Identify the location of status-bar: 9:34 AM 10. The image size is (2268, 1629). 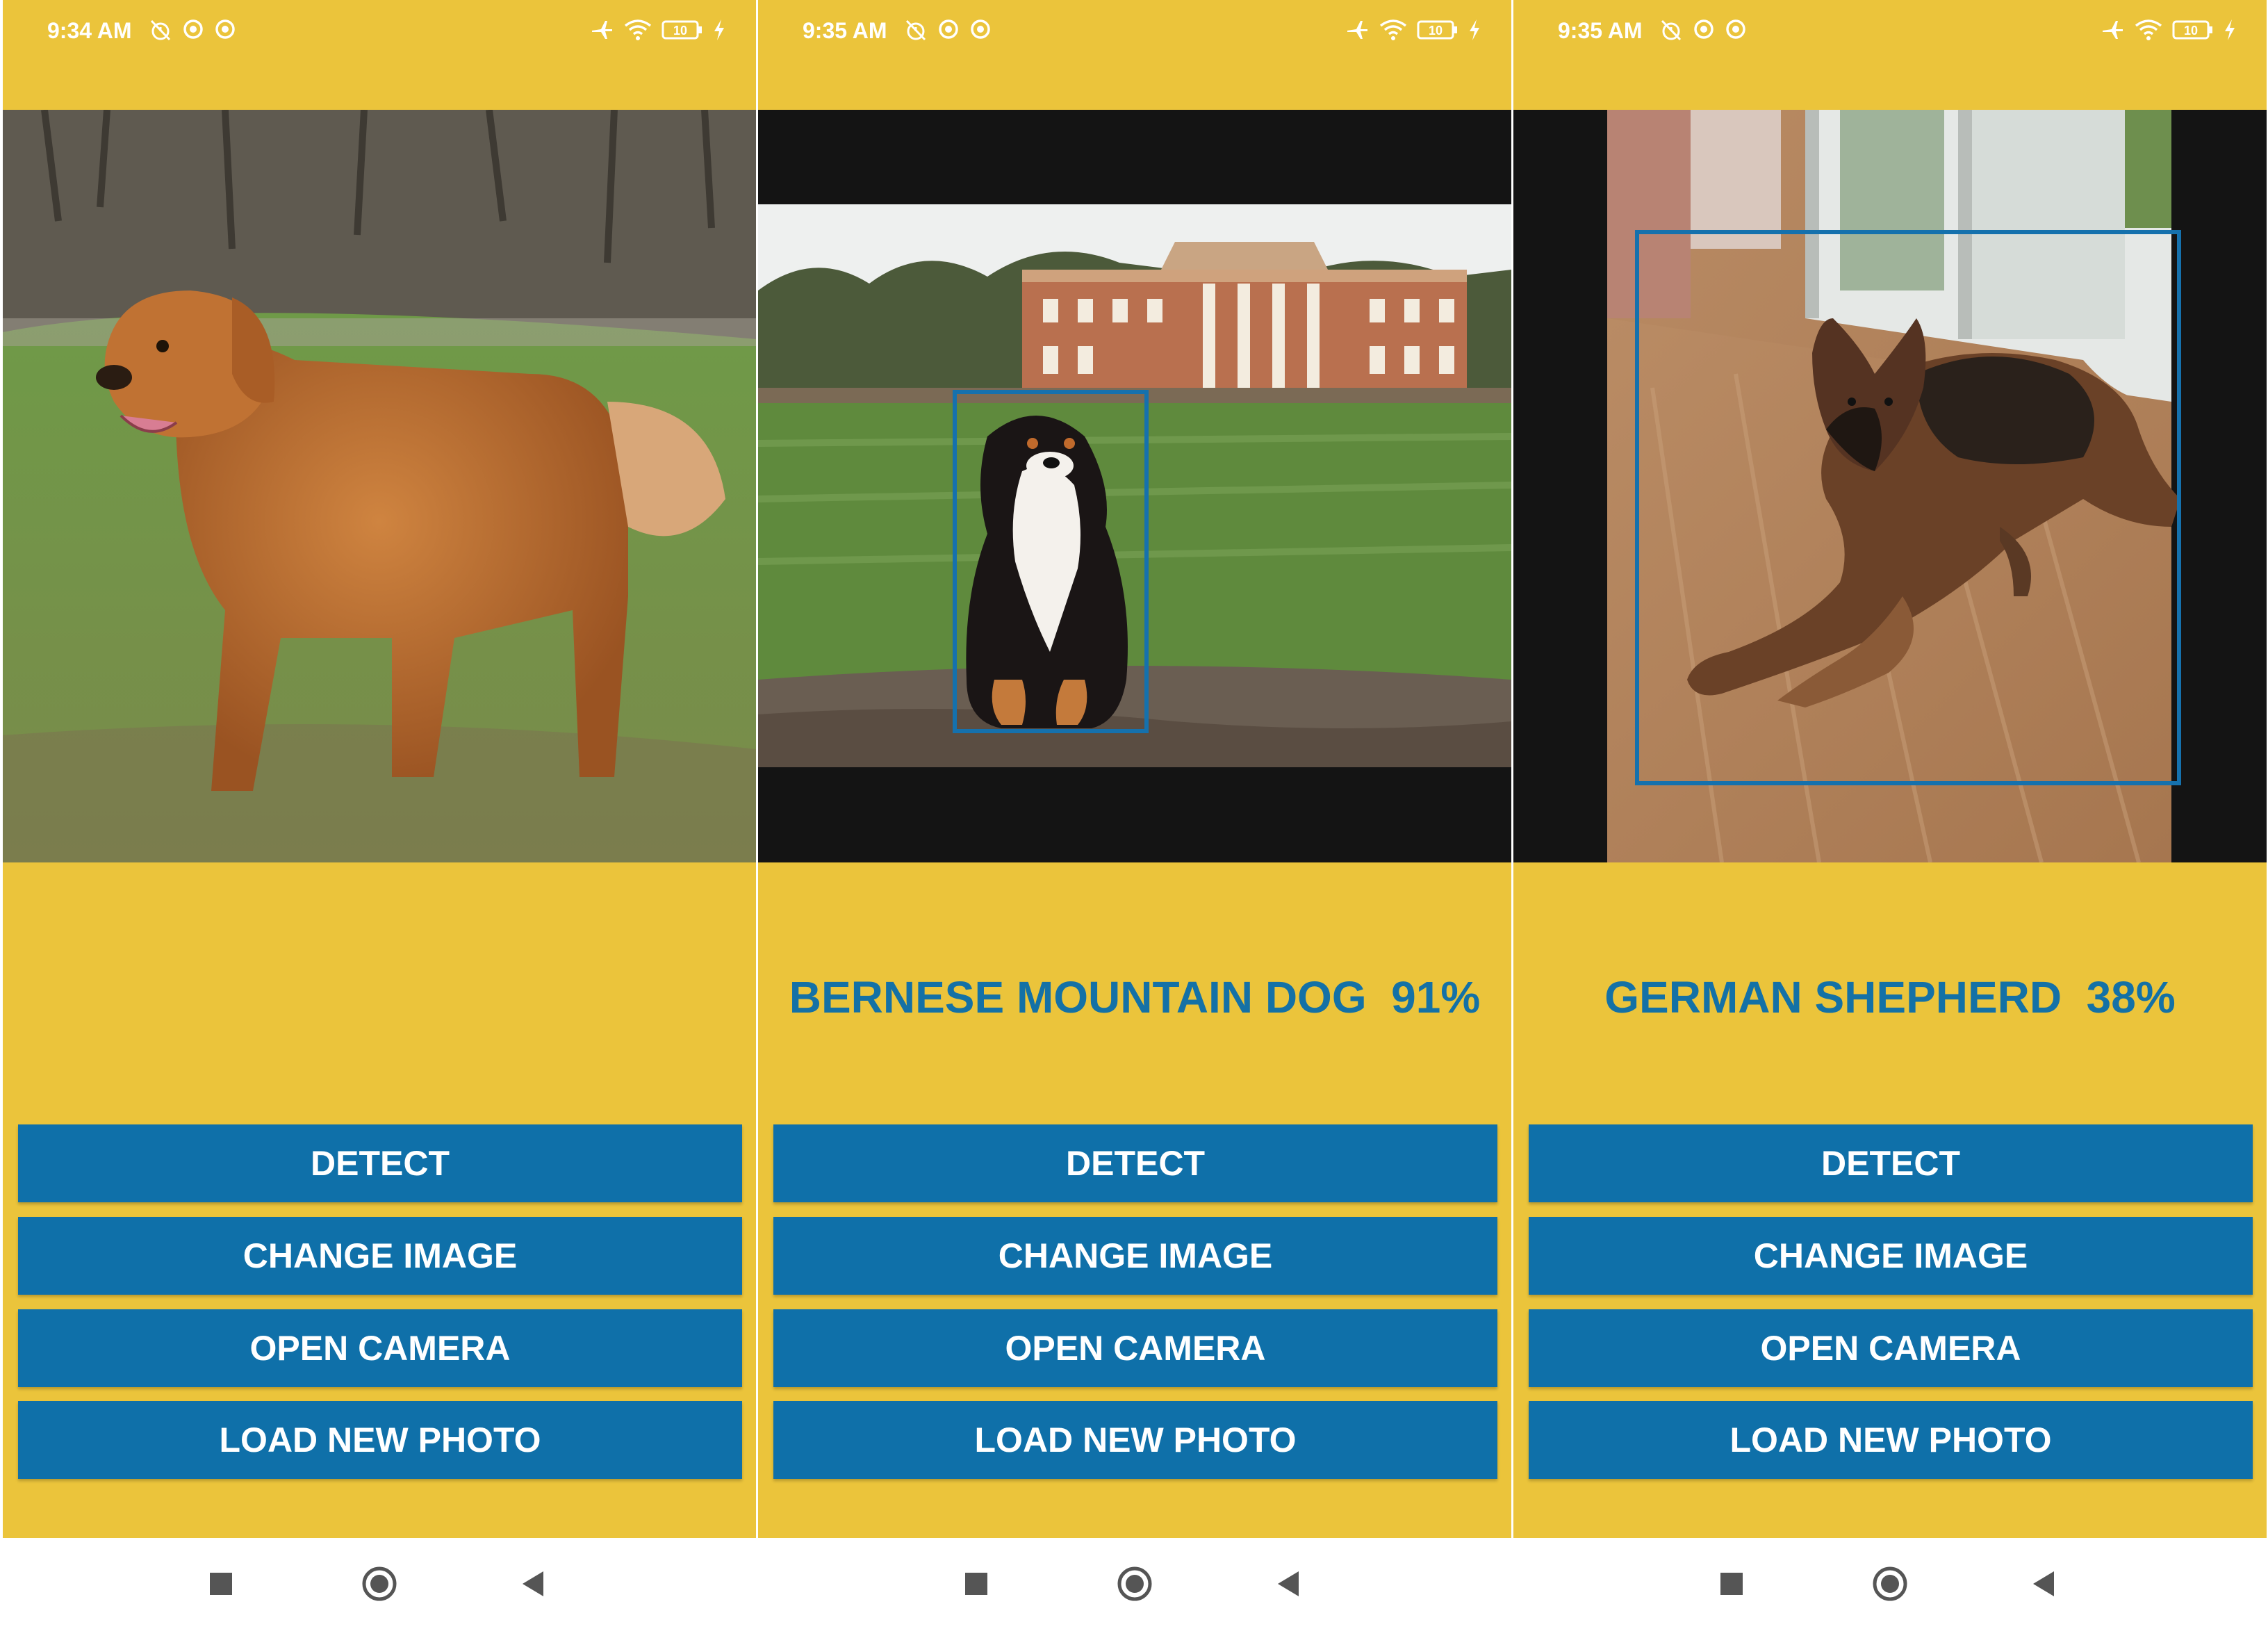
(379, 34).